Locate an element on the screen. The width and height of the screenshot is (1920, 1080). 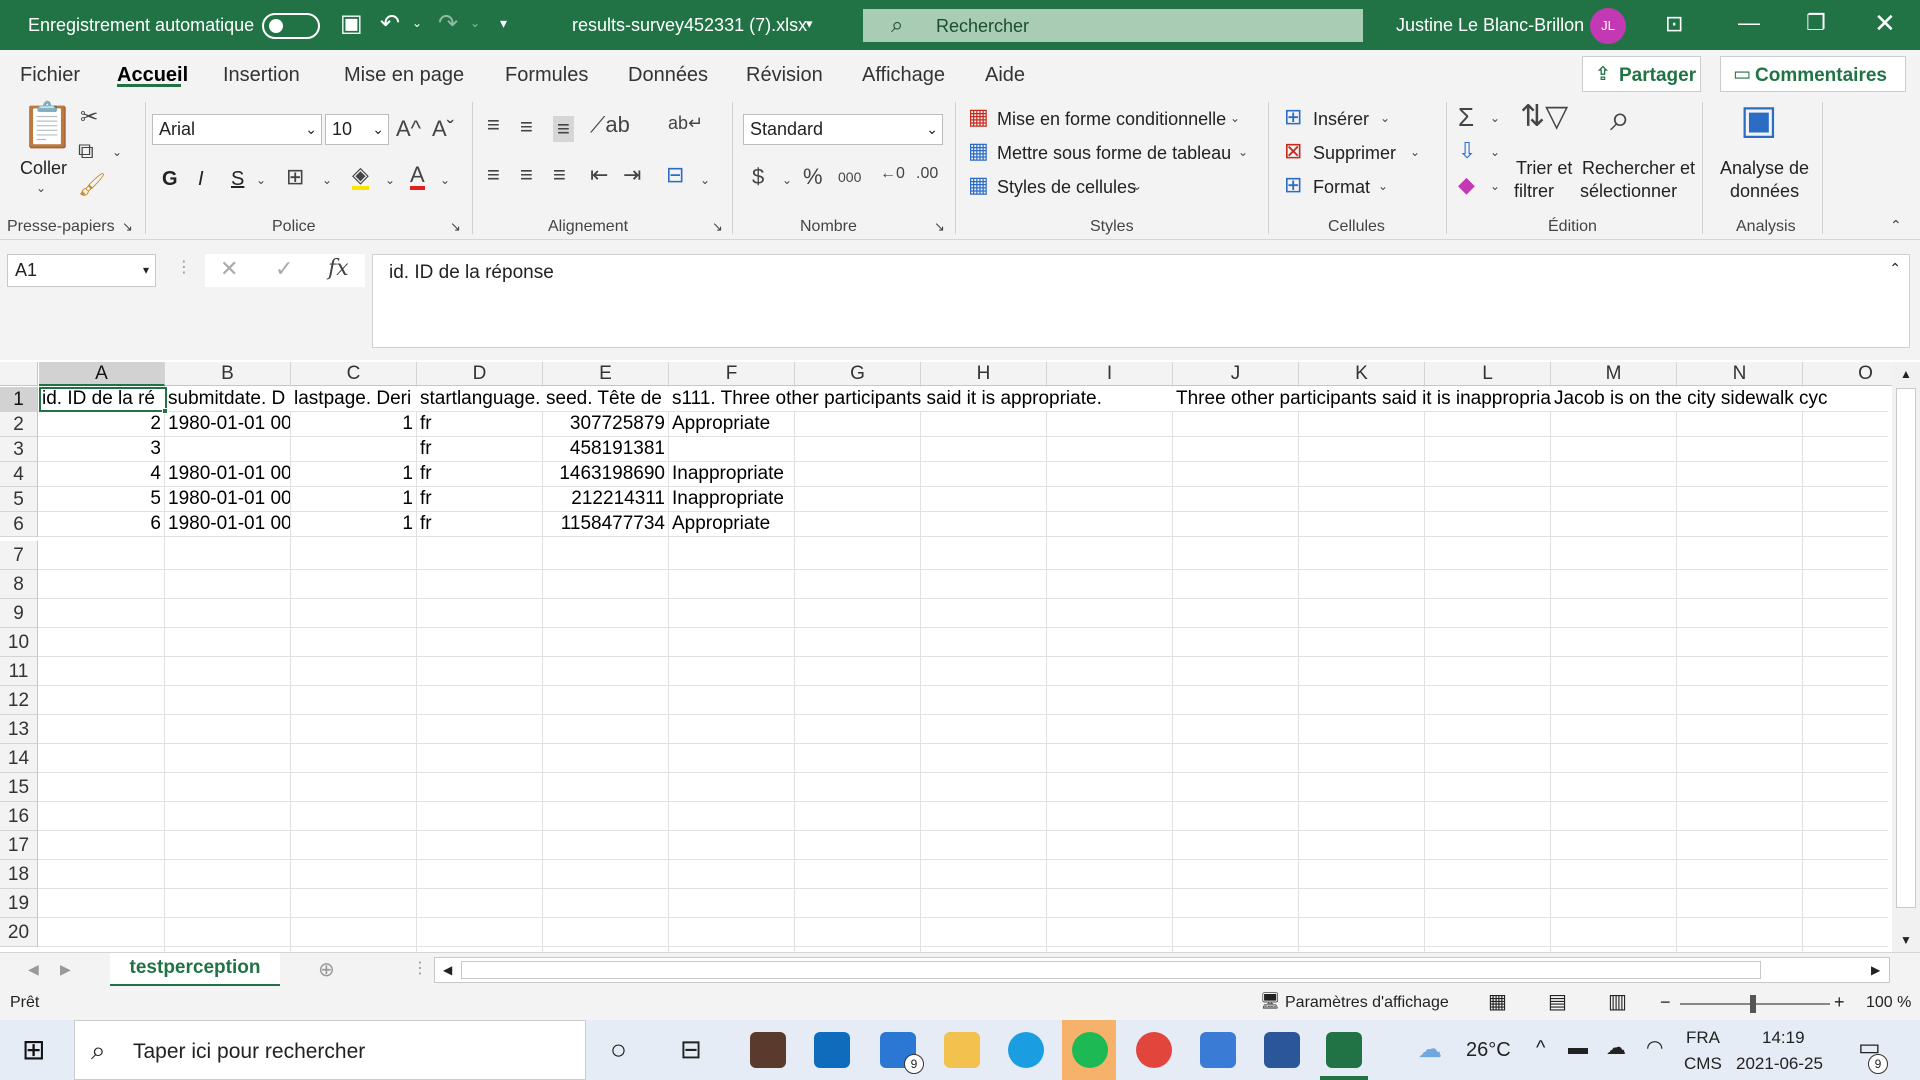
row-header-17: 17 is located at coordinates (19, 845).